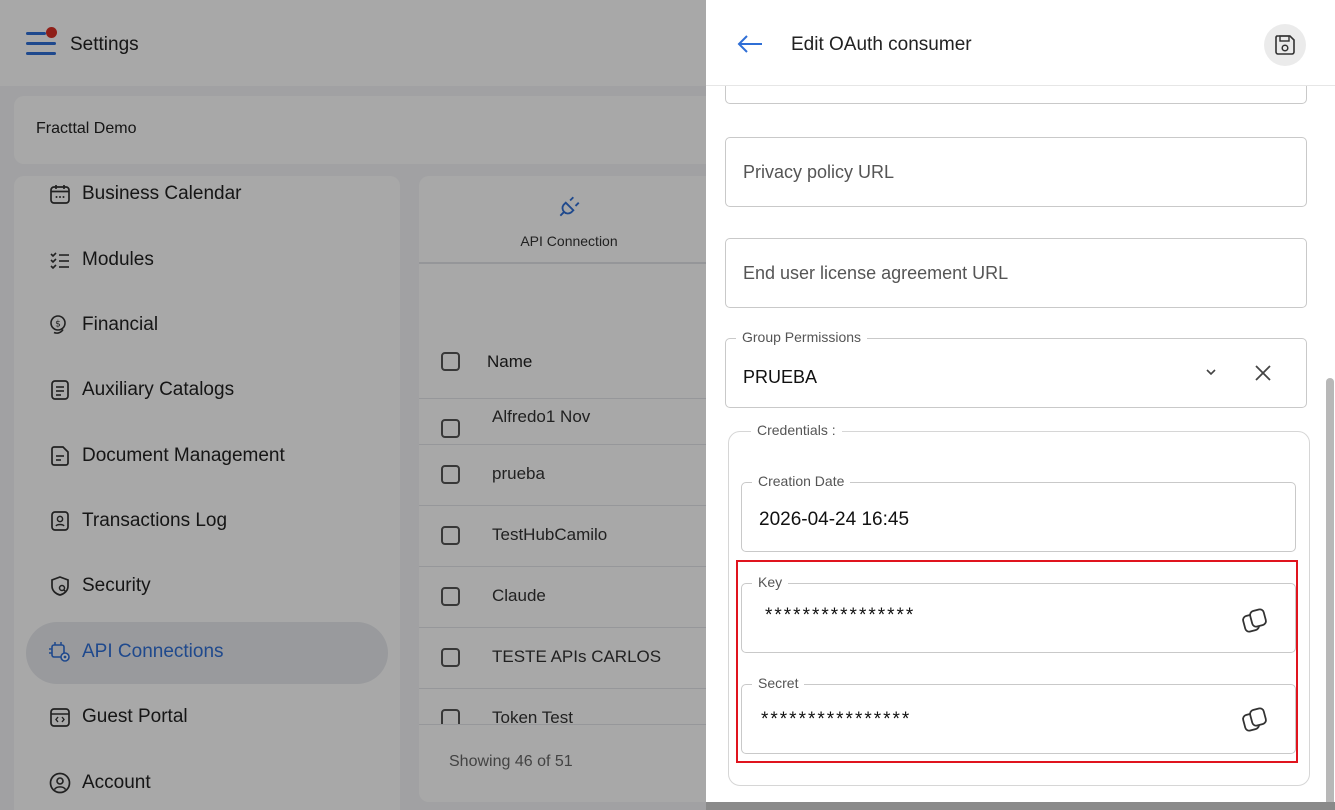  What do you see at coordinates (801, 481) in the screenshot?
I see `creation-date-label: Creation Date` at bounding box center [801, 481].